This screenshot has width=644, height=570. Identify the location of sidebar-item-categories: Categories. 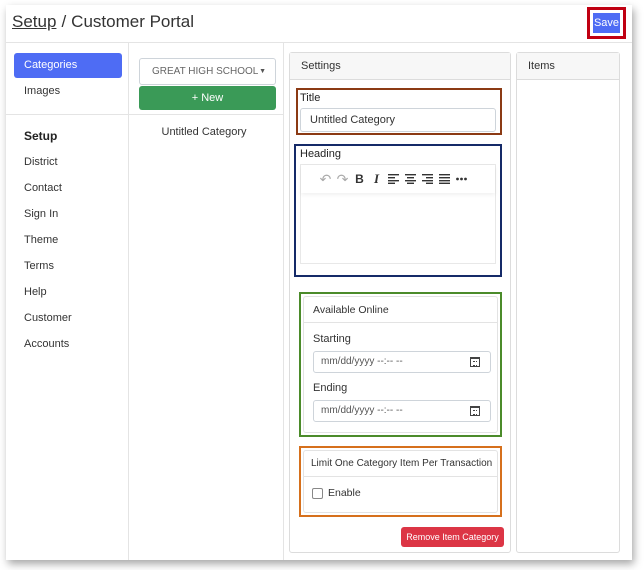
(68, 65).